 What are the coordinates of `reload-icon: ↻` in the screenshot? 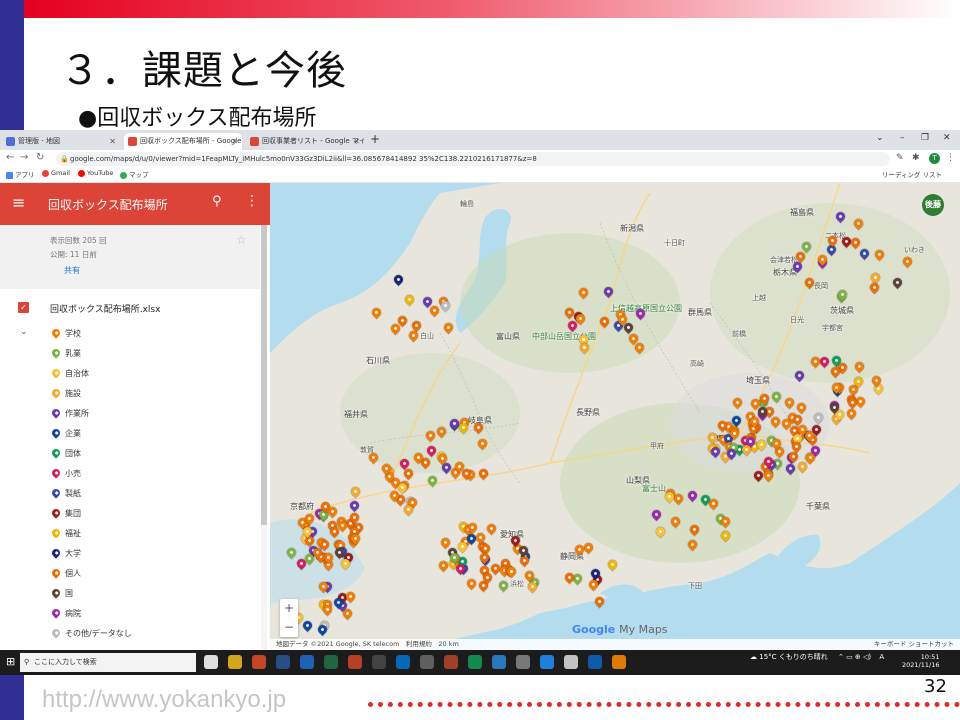 It's located at (40, 157).